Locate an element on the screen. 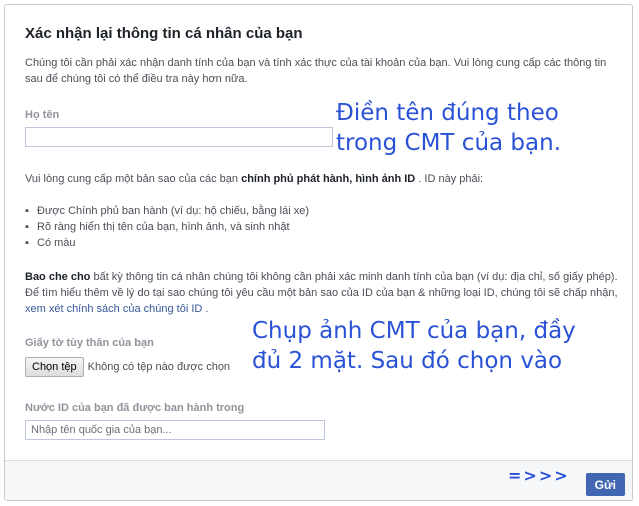 The image size is (639, 506). file-upload: Chọn tệp Không có tệp nào được chọn is located at coordinates (127, 367).